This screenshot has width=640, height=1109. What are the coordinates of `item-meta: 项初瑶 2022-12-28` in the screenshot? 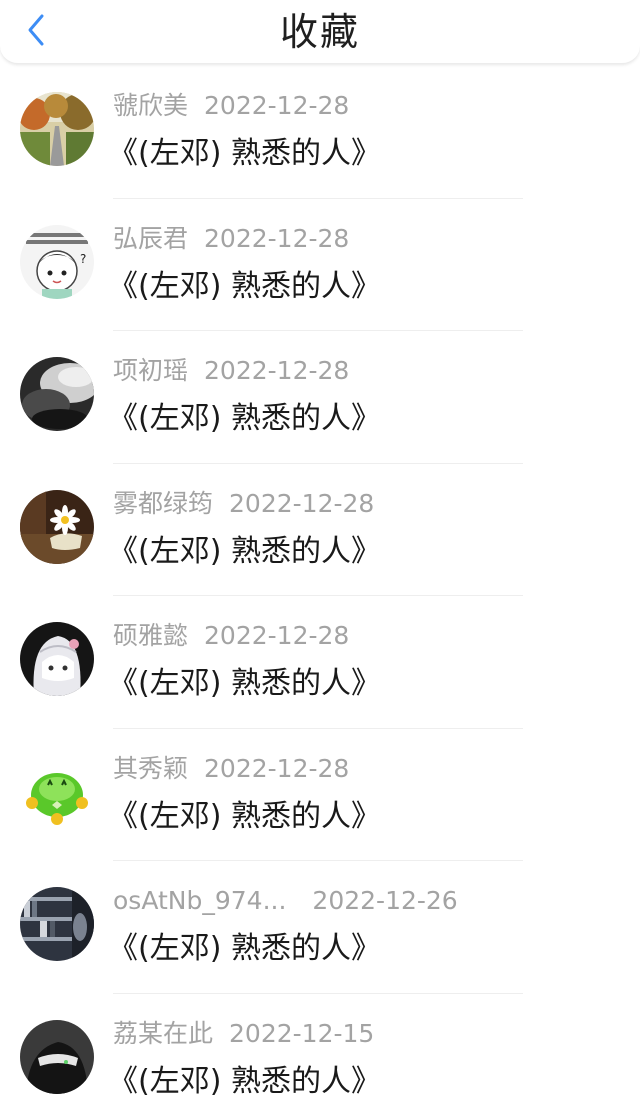 It's located at (231, 371).